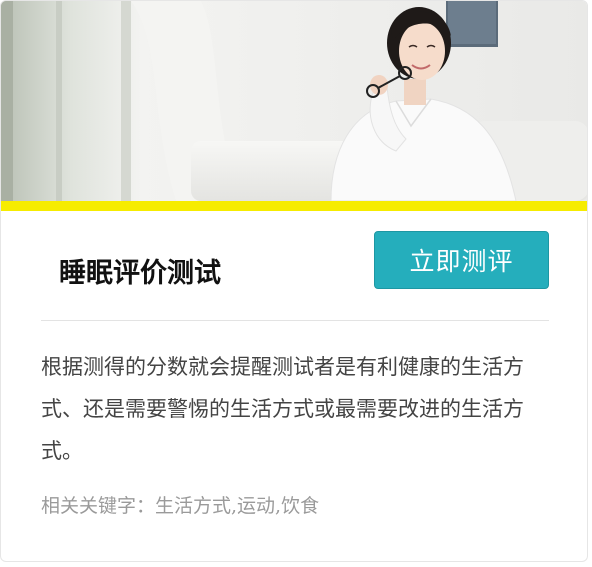 Image resolution: width=592 pixels, height=567 pixels. Describe the element at coordinates (295, 320) in the screenshot. I see `divider` at that location.